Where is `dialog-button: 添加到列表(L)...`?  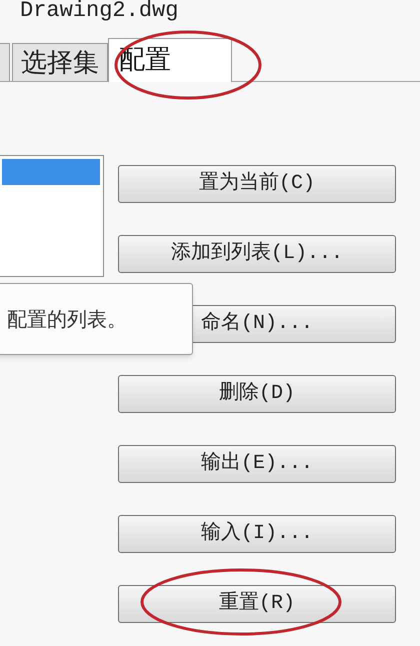
dialog-button: 添加到列表(L)... is located at coordinates (257, 254).